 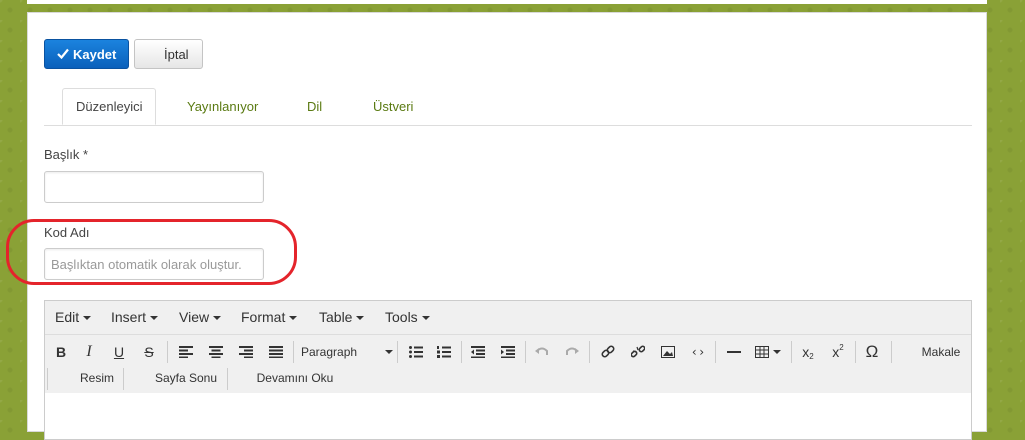 I want to click on link-icon, so click(x=608, y=352).